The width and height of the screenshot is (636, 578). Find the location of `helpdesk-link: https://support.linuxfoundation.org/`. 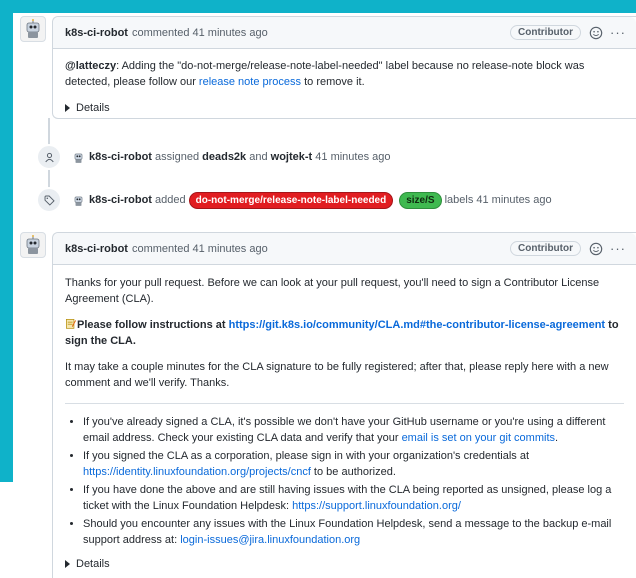

helpdesk-link: https://support.linuxfoundation.org/ is located at coordinates (376, 506).